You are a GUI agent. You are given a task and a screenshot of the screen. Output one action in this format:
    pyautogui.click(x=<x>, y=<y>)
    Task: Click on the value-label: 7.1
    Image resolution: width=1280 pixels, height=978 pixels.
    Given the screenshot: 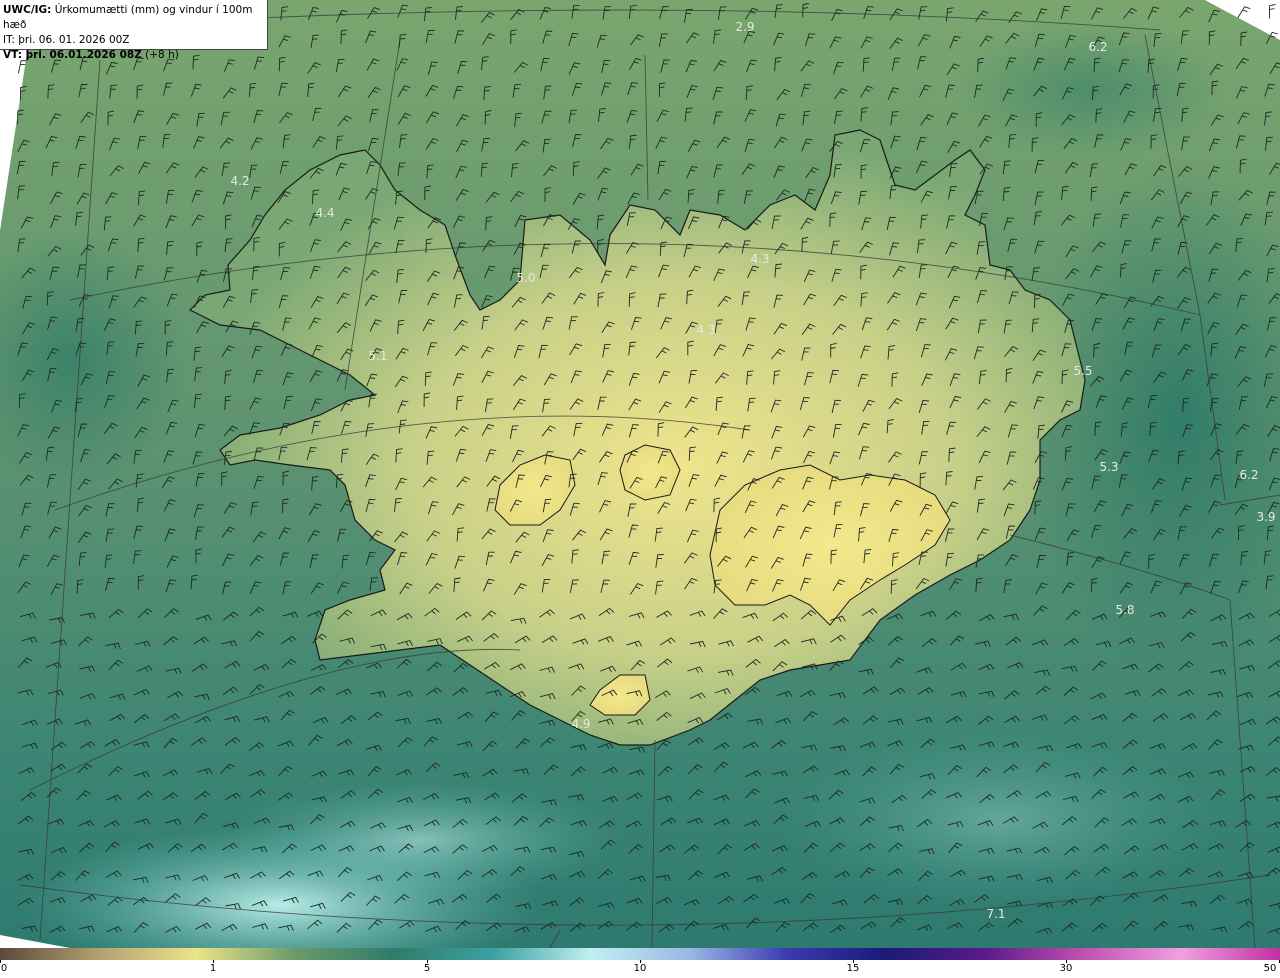 What is the action you would take?
    pyautogui.click(x=996, y=914)
    